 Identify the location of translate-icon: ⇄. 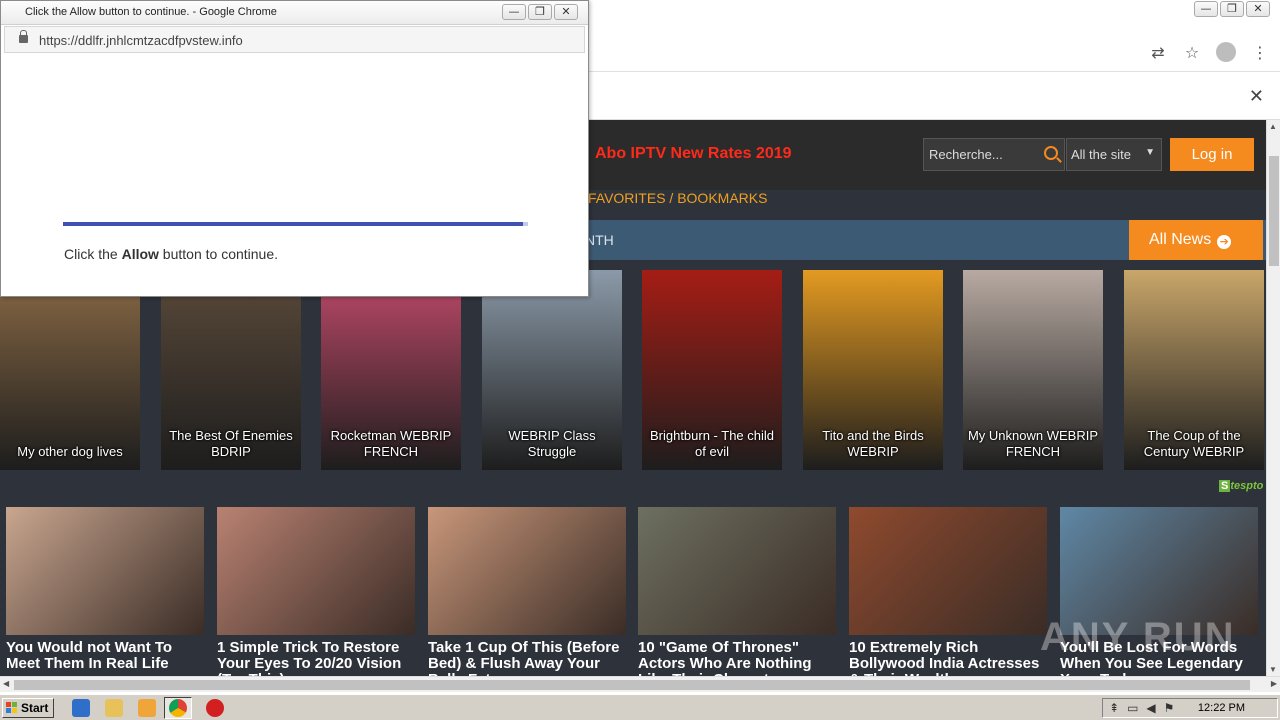
(1158, 52).